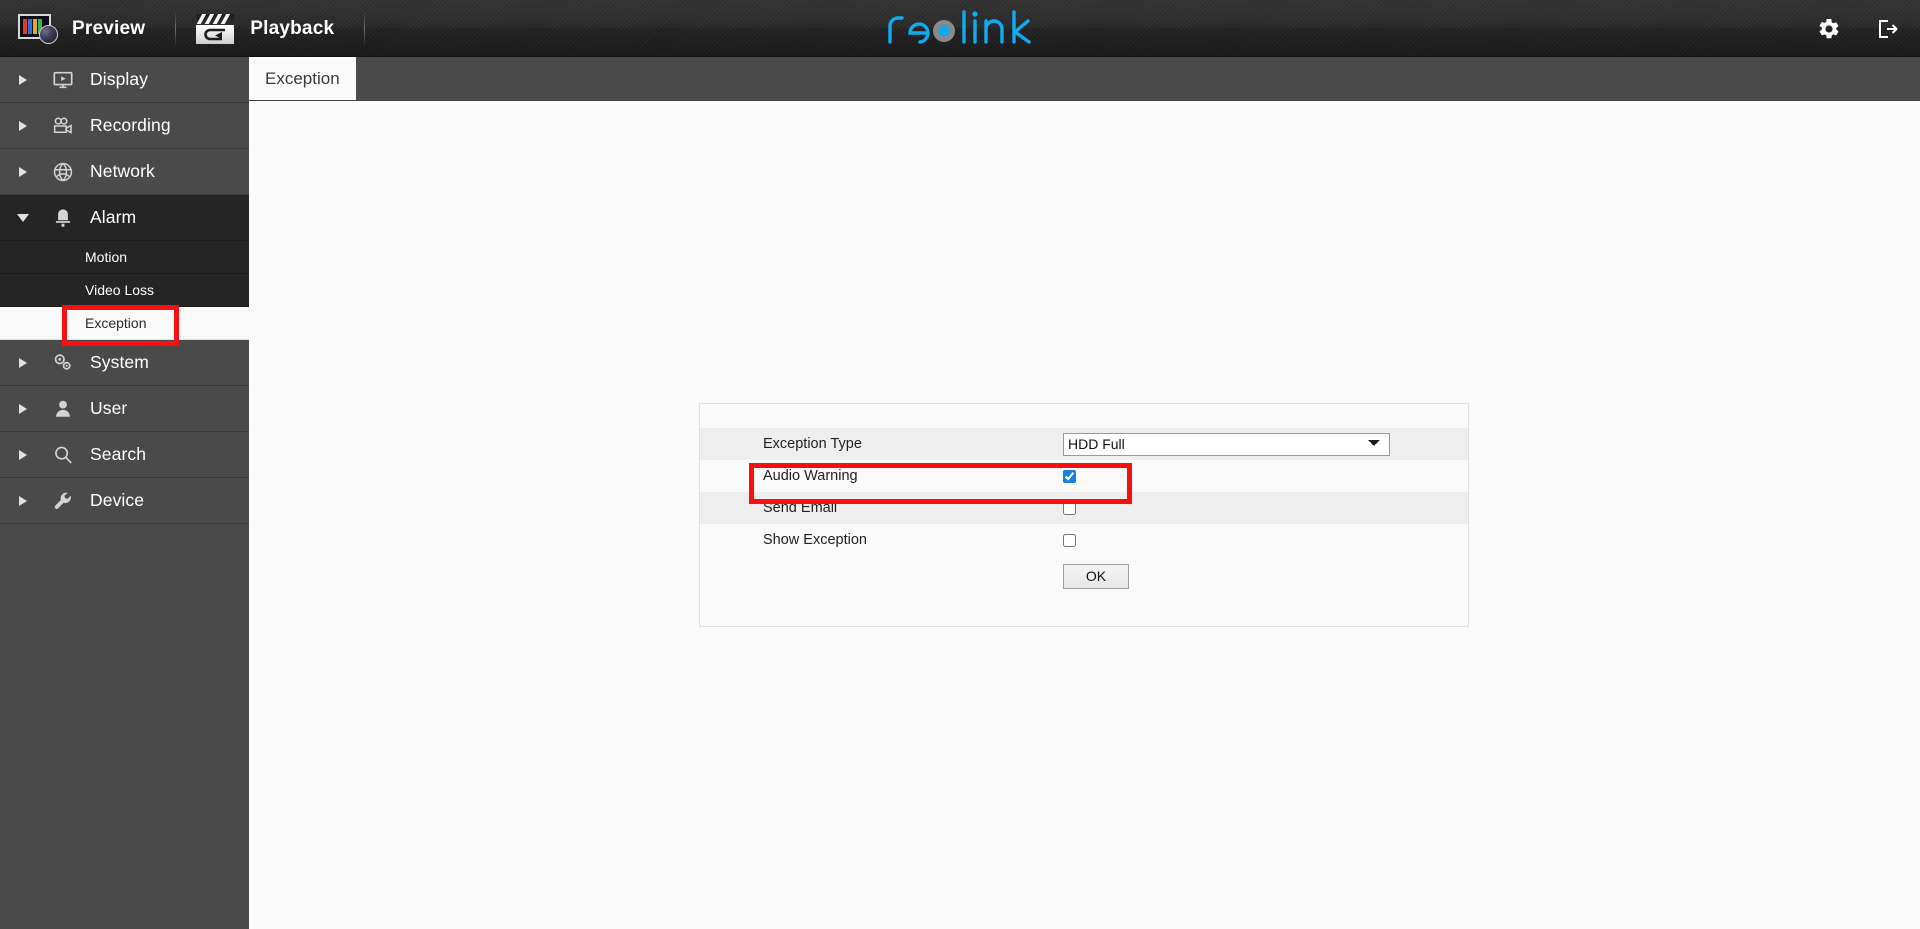 The image size is (1920, 929). Describe the element at coordinates (119, 79) in the screenshot. I see `sidebar-item-display-label: Display` at that location.